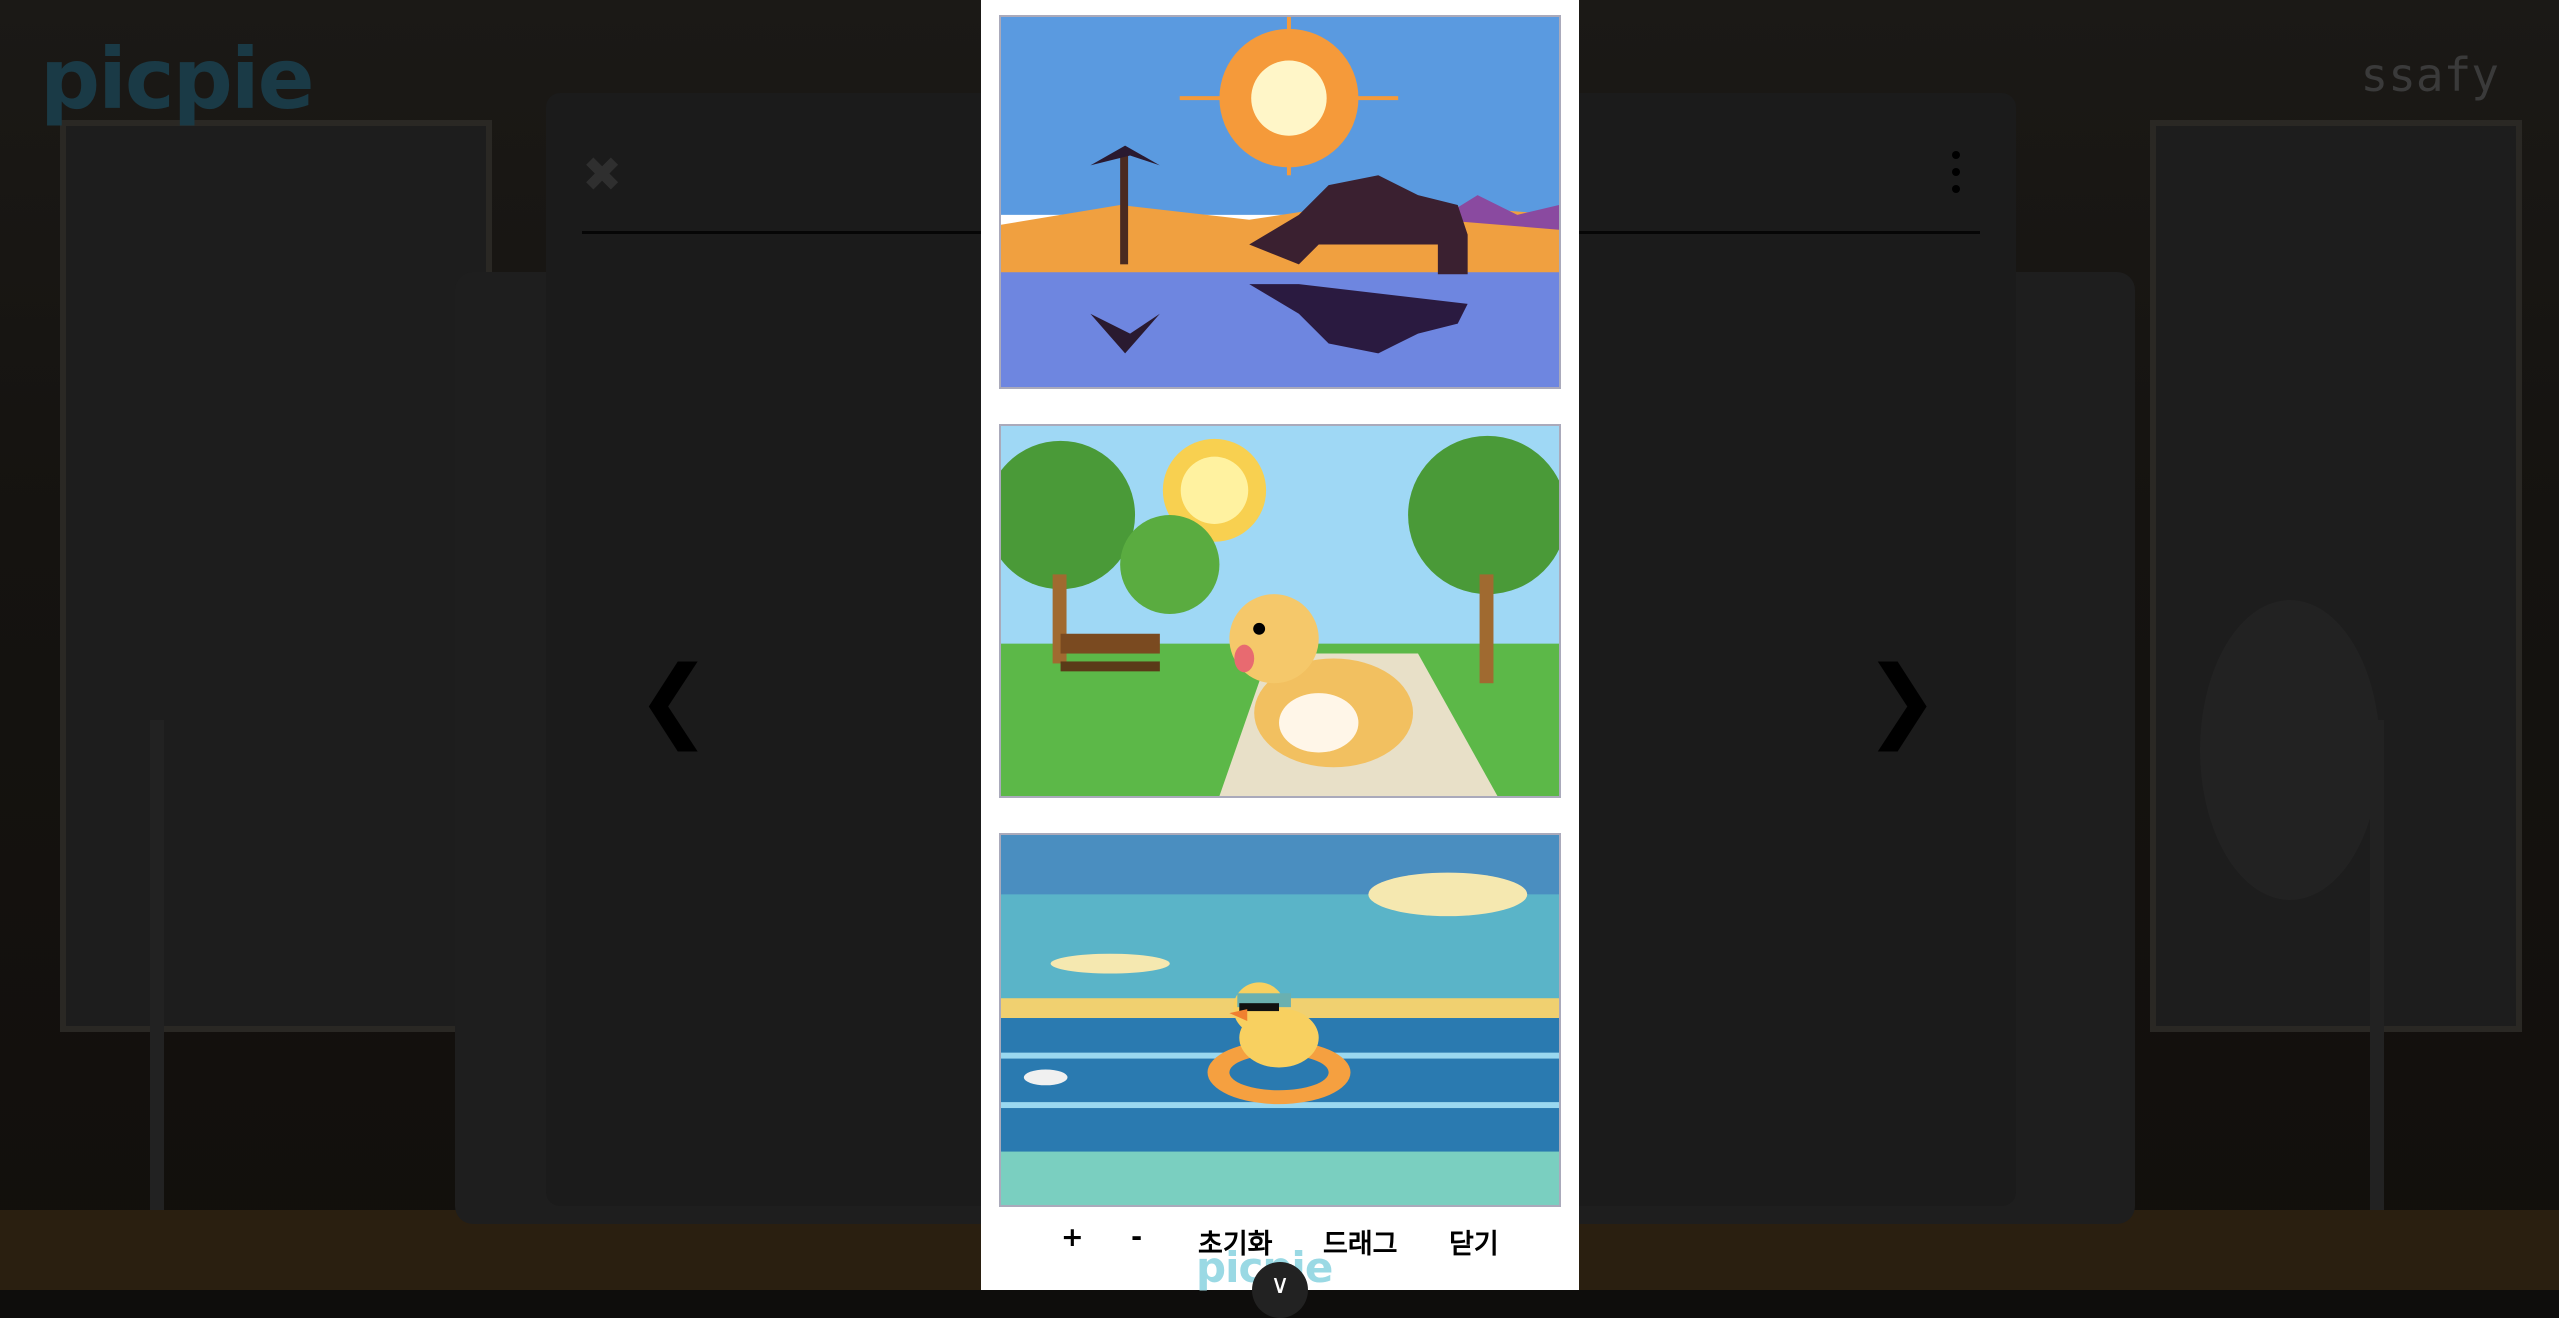 The width and height of the screenshot is (2559, 1318). Describe the element at coordinates (177, 79) in the screenshot. I see `site-logo: picpie` at that location.